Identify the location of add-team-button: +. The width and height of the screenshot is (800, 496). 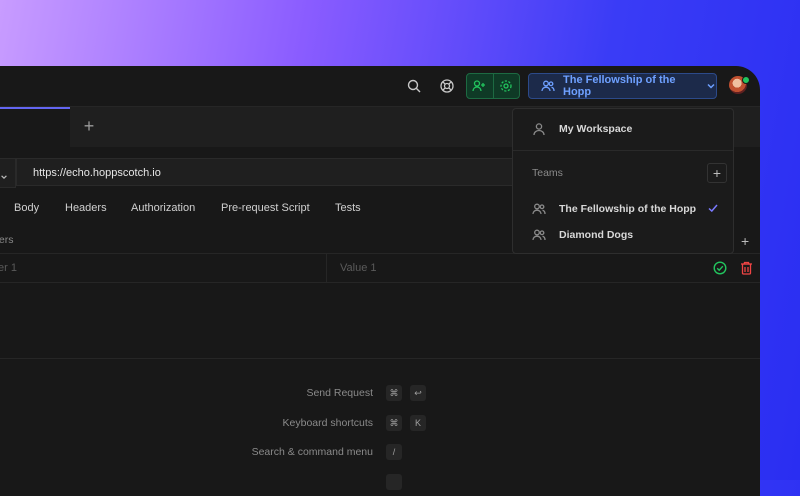
(717, 173).